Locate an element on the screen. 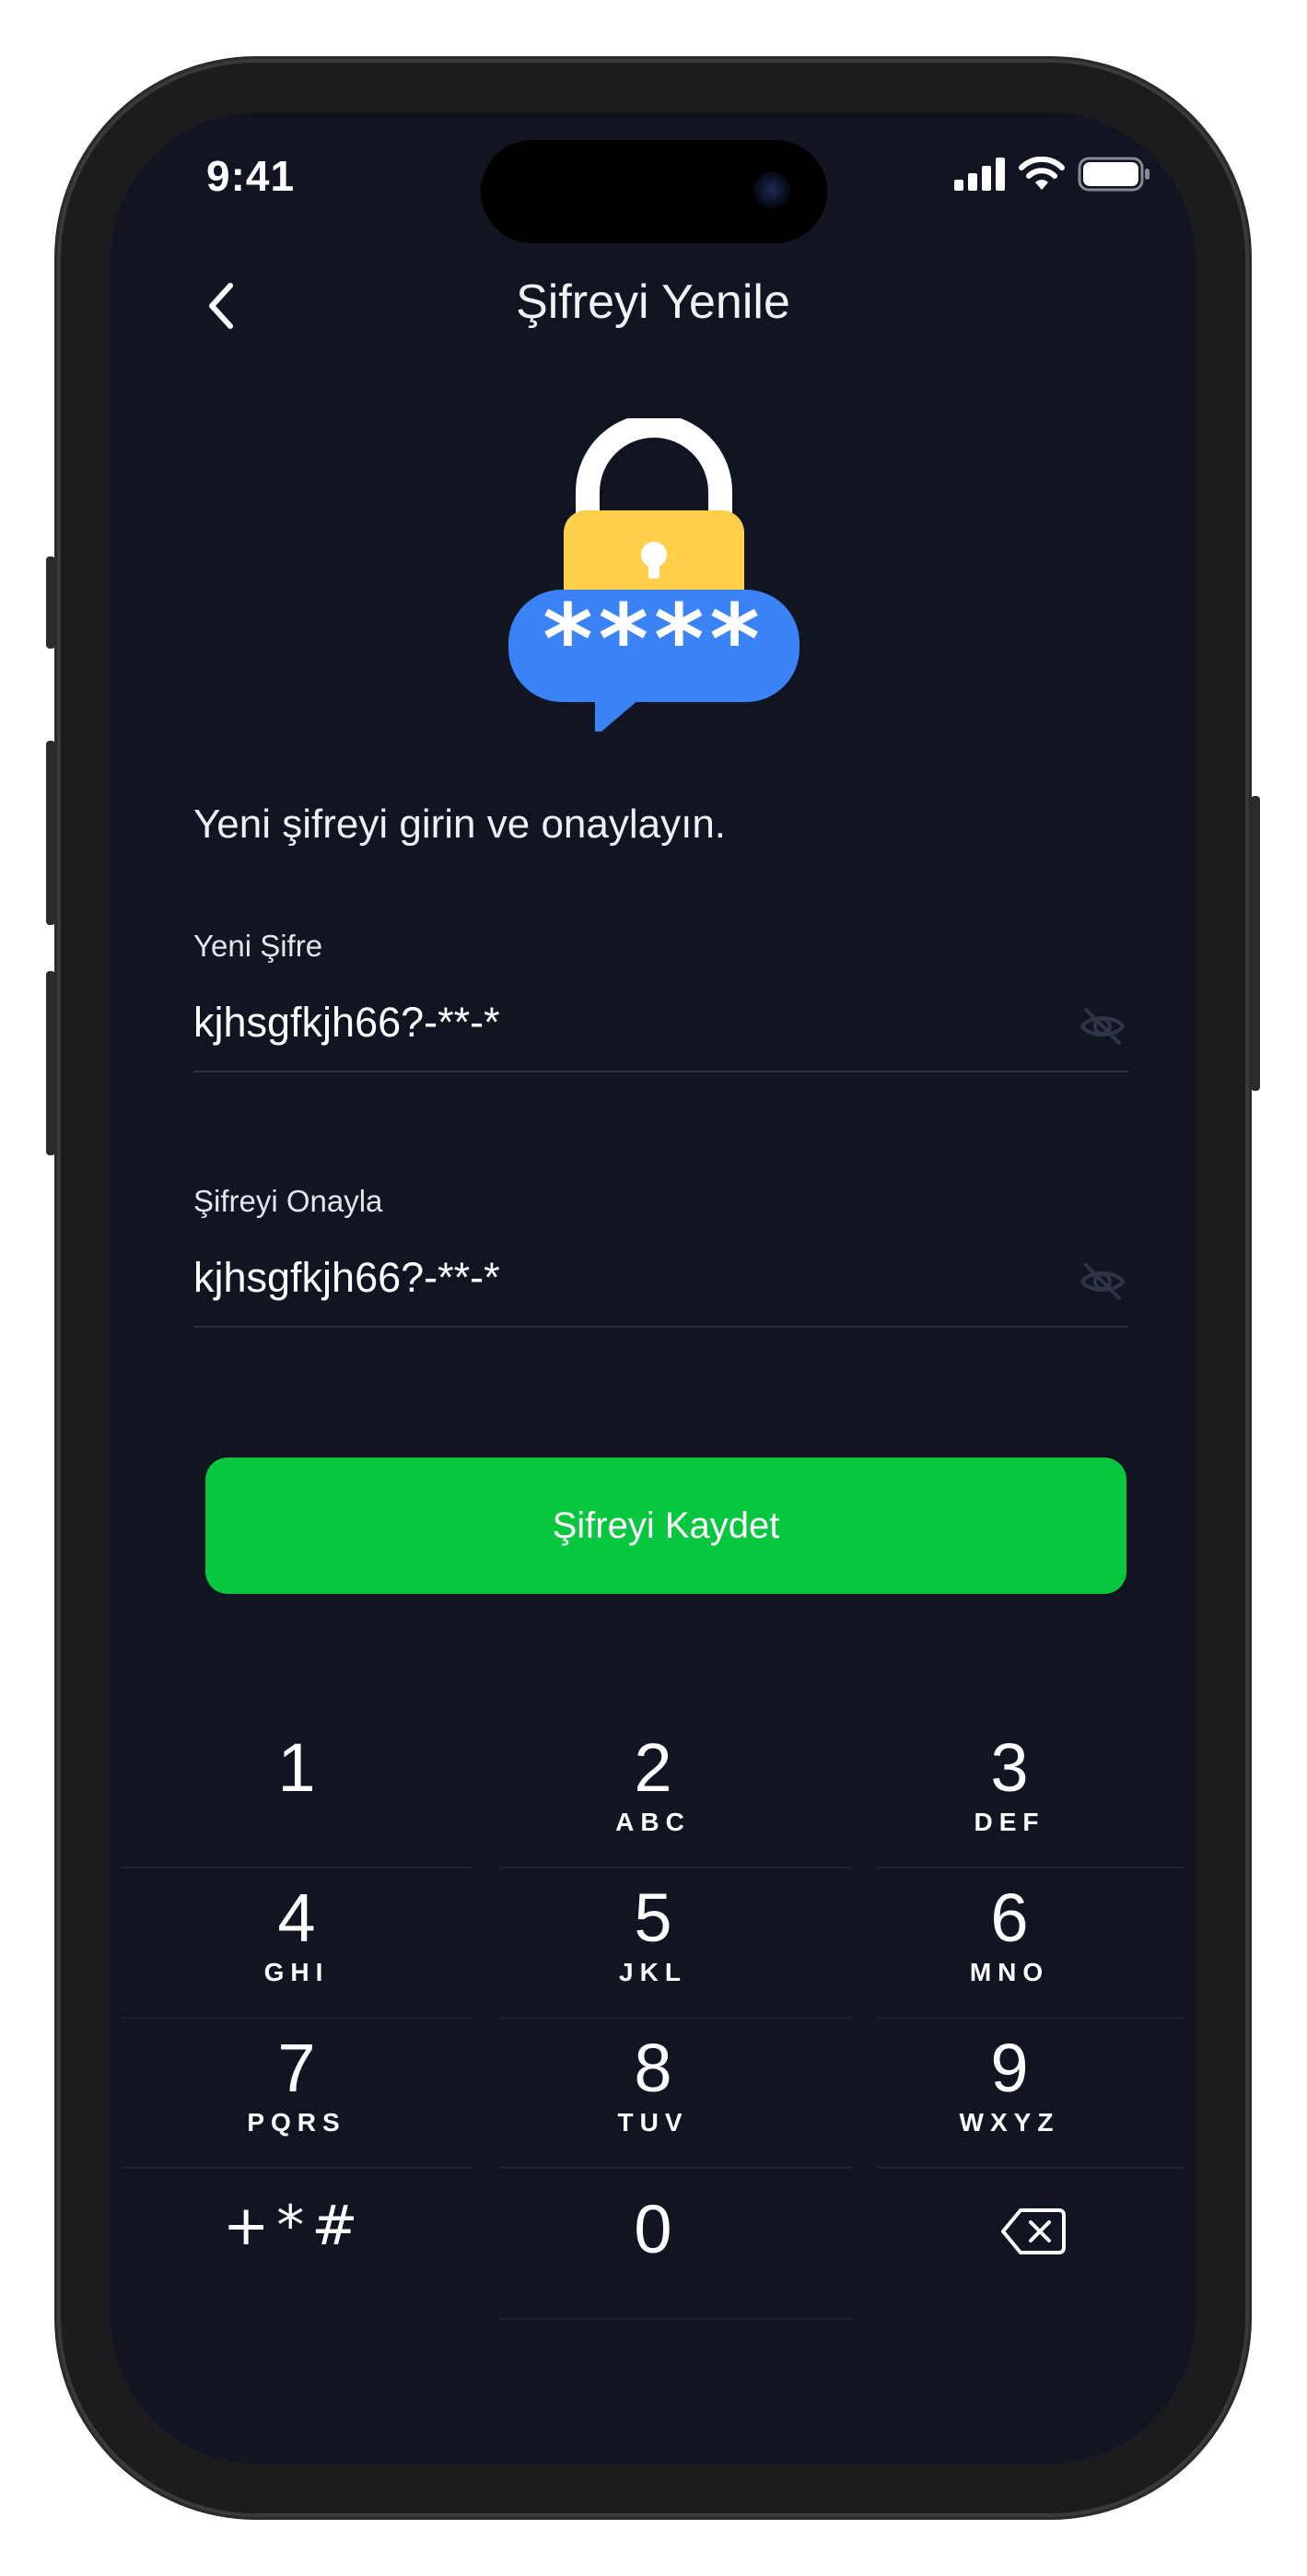  key-digit: 6 is located at coordinates (1009, 1917).